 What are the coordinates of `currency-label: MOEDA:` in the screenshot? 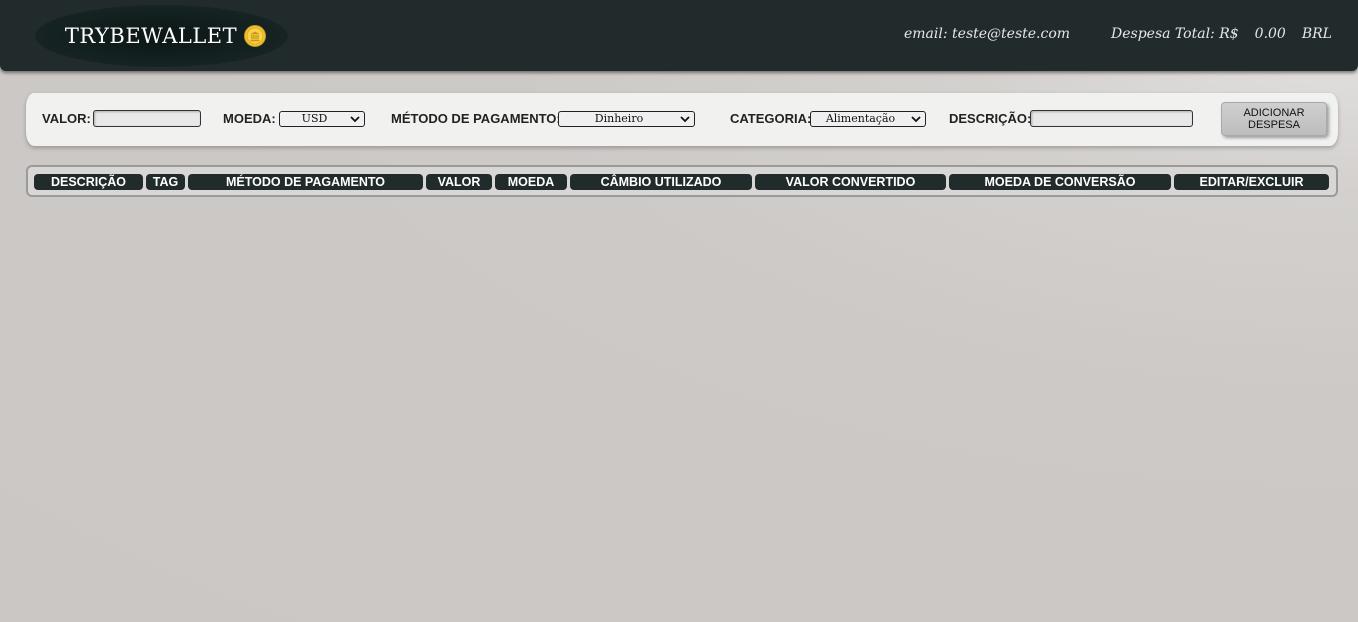 It's located at (249, 118).